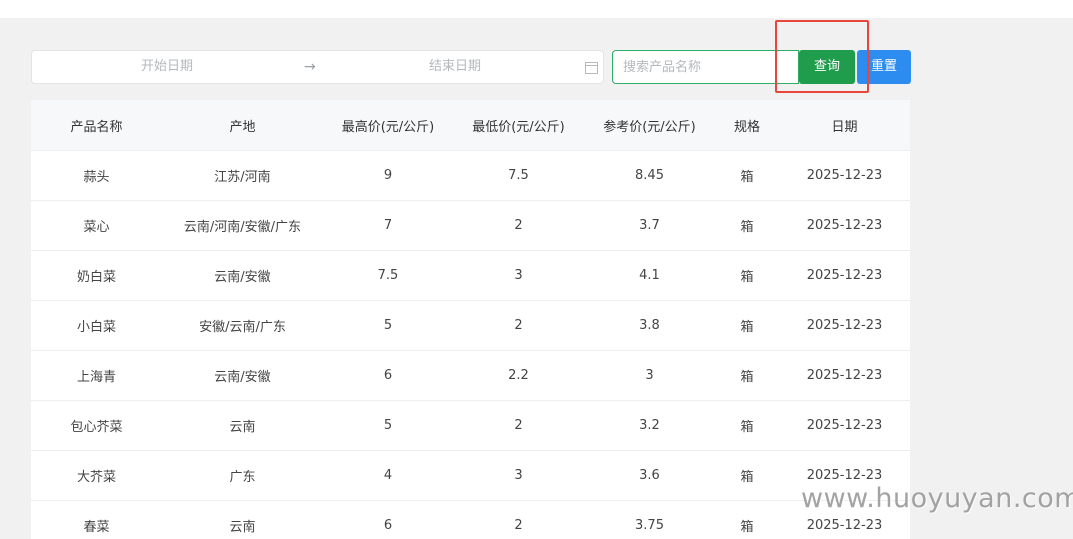 Image resolution: width=1073 pixels, height=539 pixels. I want to click on cell-product-name: 奶白菜, so click(96, 275).